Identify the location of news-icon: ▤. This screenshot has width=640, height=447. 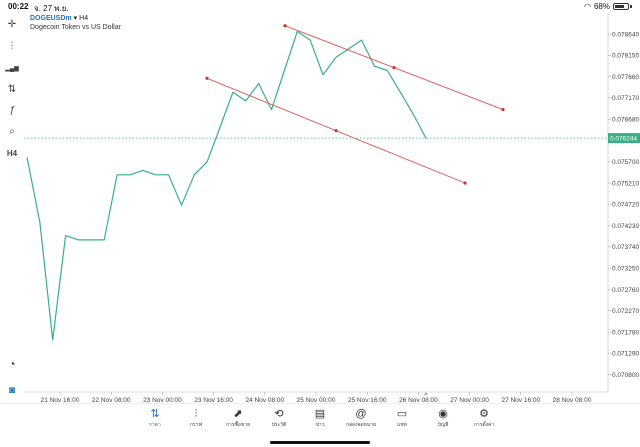
(320, 414).